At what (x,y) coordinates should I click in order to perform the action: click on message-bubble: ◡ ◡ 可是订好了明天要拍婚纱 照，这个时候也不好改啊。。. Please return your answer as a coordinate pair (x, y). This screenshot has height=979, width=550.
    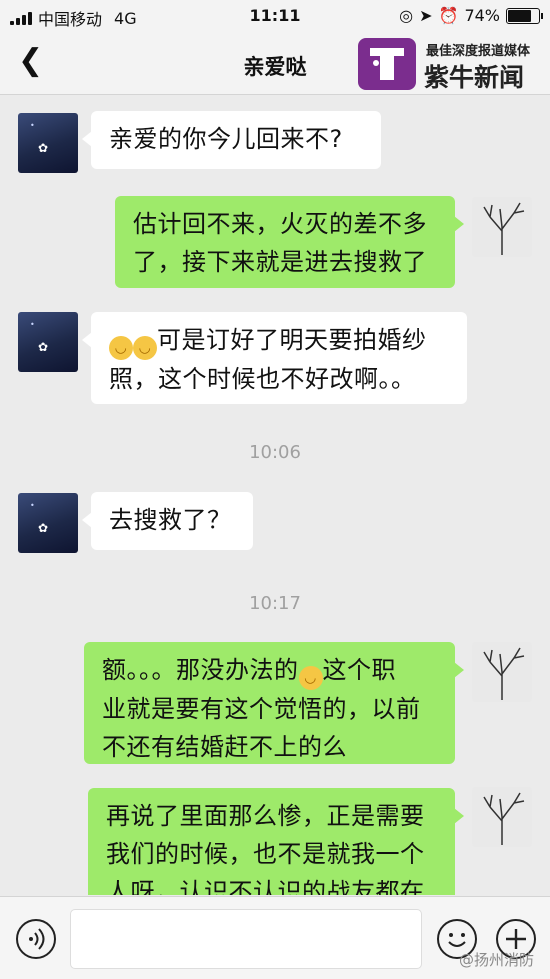
    Looking at the image, I should click on (274, 358).